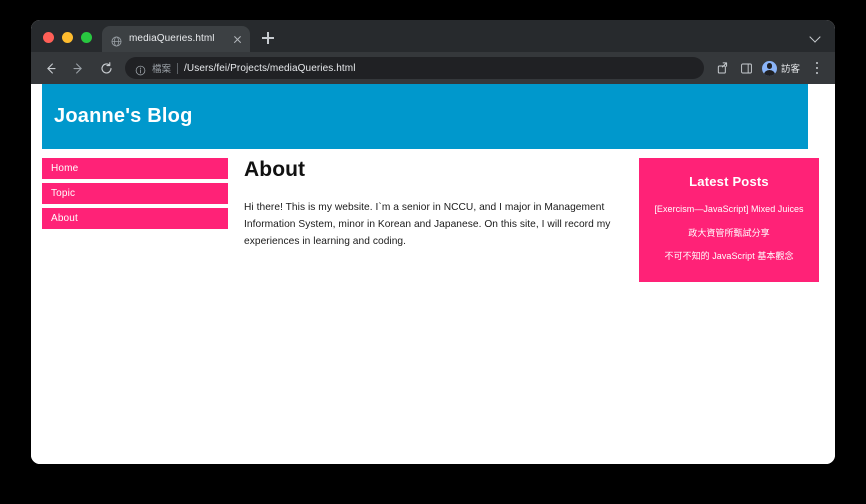 The width and height of the screenshot is (866, 504). I want to click on latest-posts-title: Latest Posts, so click(729, 181).